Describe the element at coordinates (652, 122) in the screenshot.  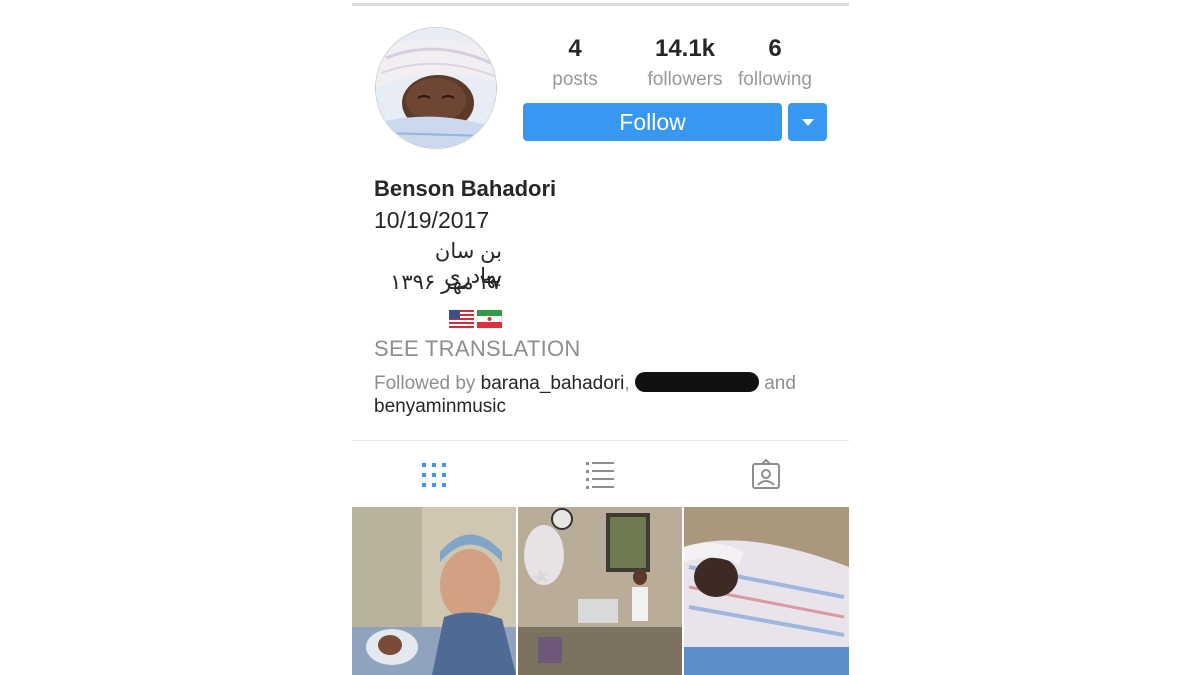
I see `follow-button: Follow` at that location.